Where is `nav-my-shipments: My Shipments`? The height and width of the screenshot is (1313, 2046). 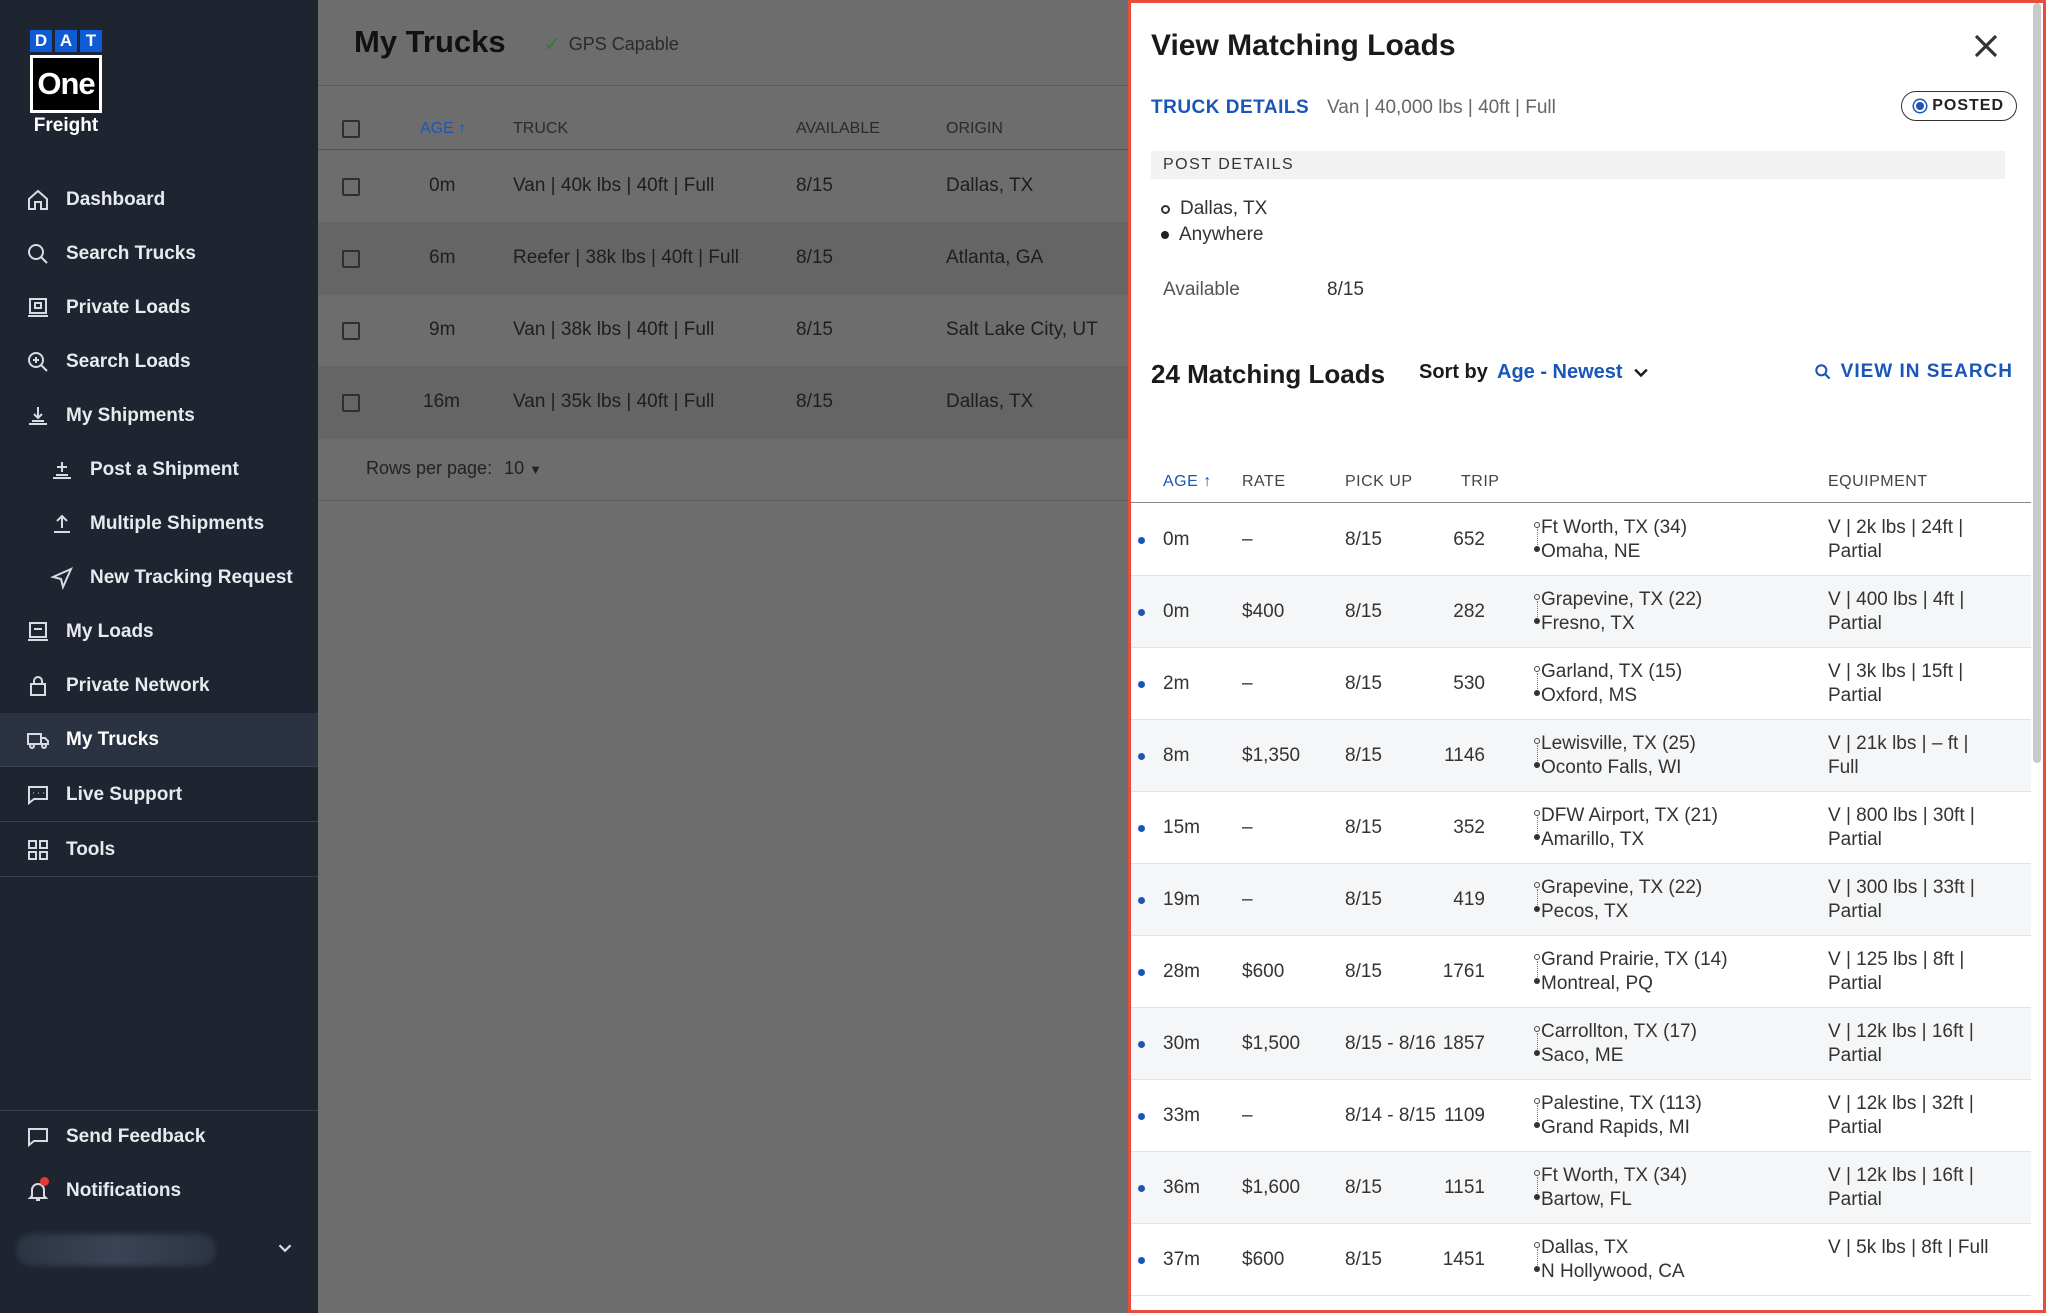
nav-my-shipments: My Shipments is located at coordinates (159, 416).